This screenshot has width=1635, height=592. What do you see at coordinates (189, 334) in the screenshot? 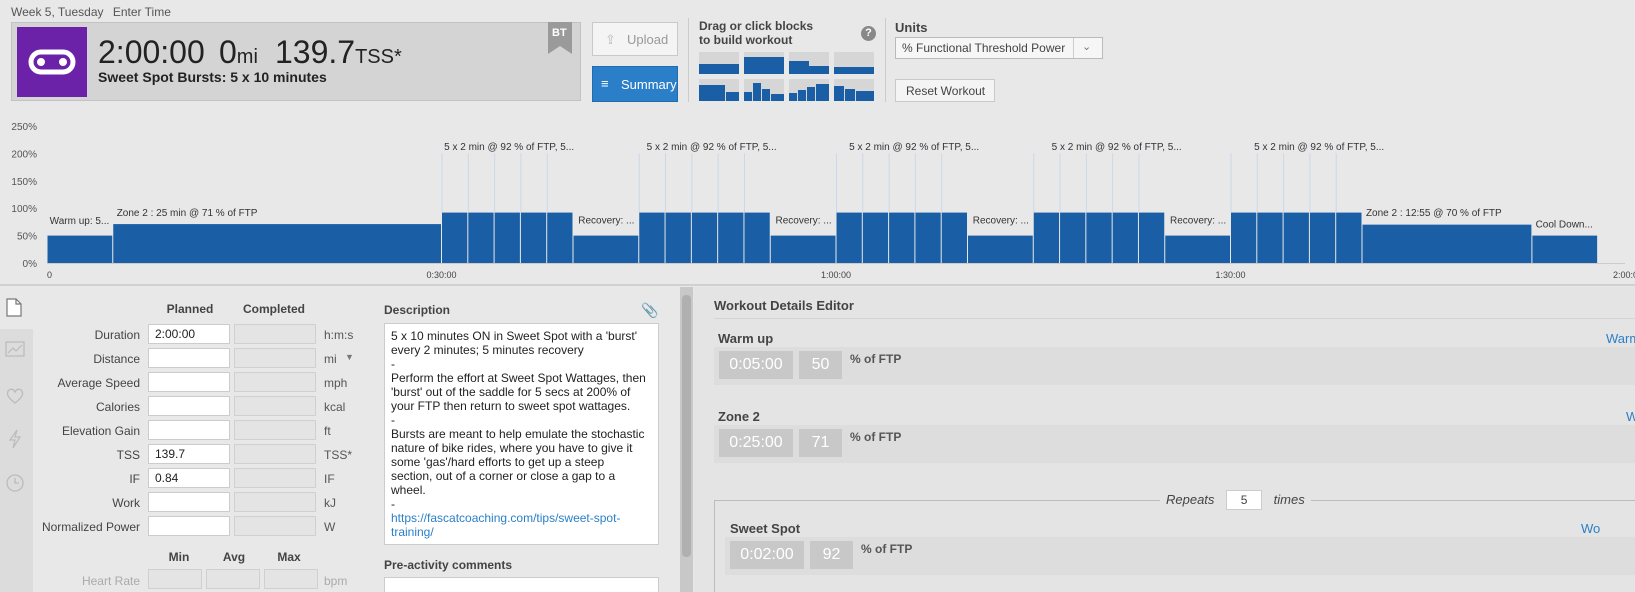
I see `metric-planned-field: 2:00:00` at bounding box center [189, 334].